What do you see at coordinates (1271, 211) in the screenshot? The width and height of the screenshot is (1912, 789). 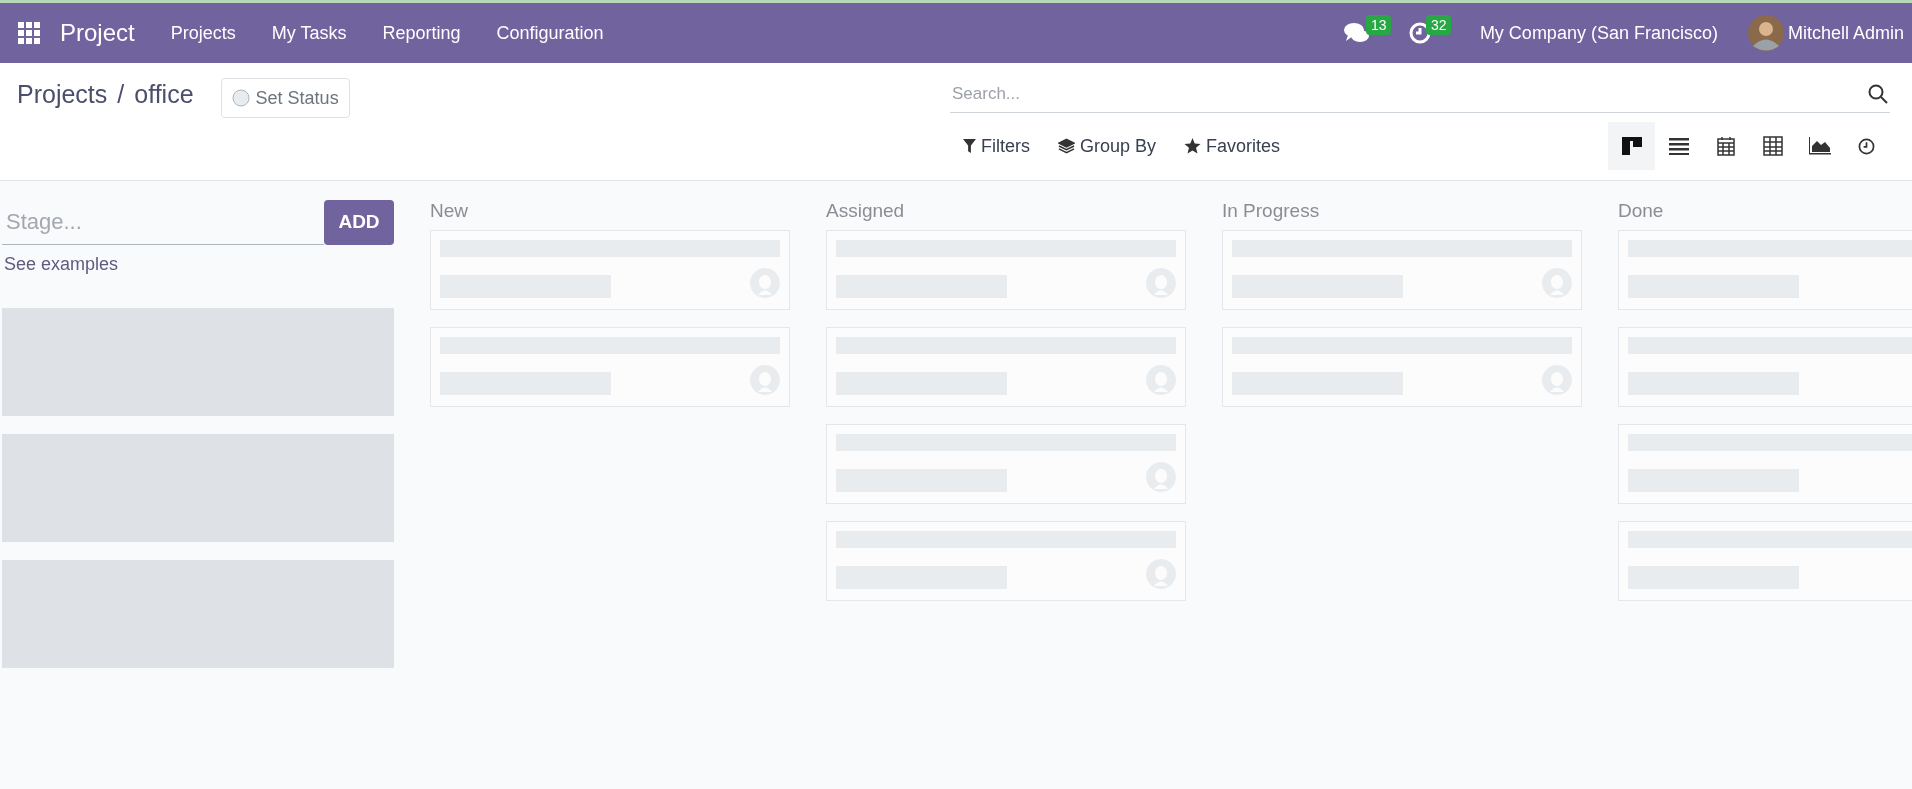 I see `column-title: In Progress` at bounding box center [1271, 211].